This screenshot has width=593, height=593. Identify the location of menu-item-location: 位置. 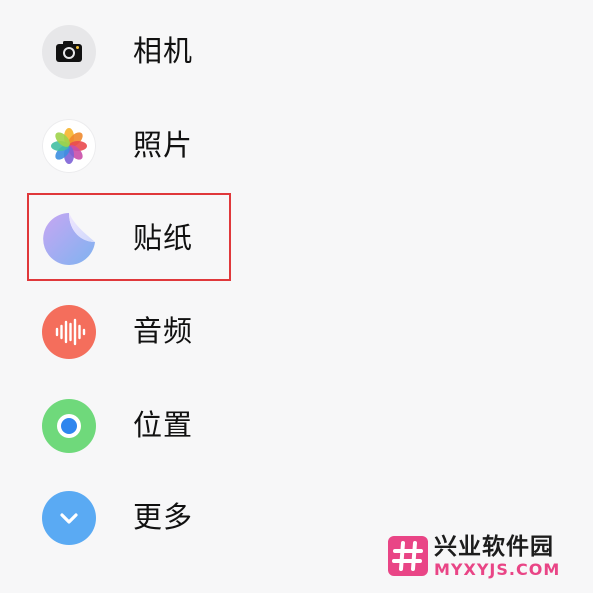
(180, 425).